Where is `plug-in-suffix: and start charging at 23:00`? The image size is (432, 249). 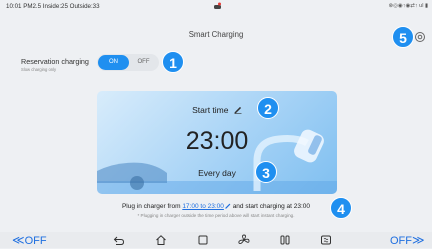 plug-in-suffix: and start charging at 23:00 is located at coordinates (270, 206).